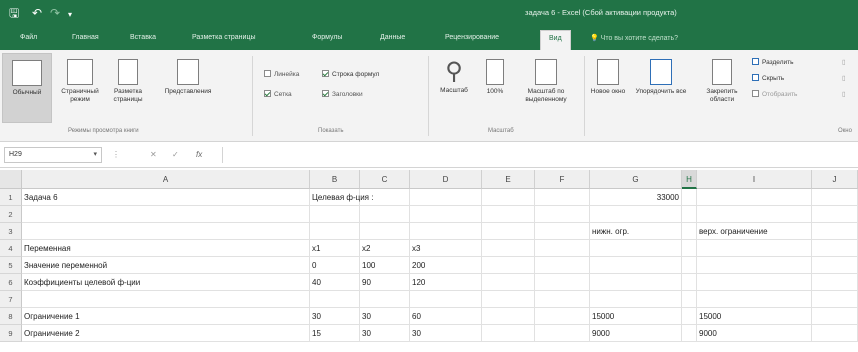 This screenshot has height=352, width=858. Describe the element at coordinates (350, 74) in the screenshot. I see `formula-bar-checkbox: Строка формул` at that location.